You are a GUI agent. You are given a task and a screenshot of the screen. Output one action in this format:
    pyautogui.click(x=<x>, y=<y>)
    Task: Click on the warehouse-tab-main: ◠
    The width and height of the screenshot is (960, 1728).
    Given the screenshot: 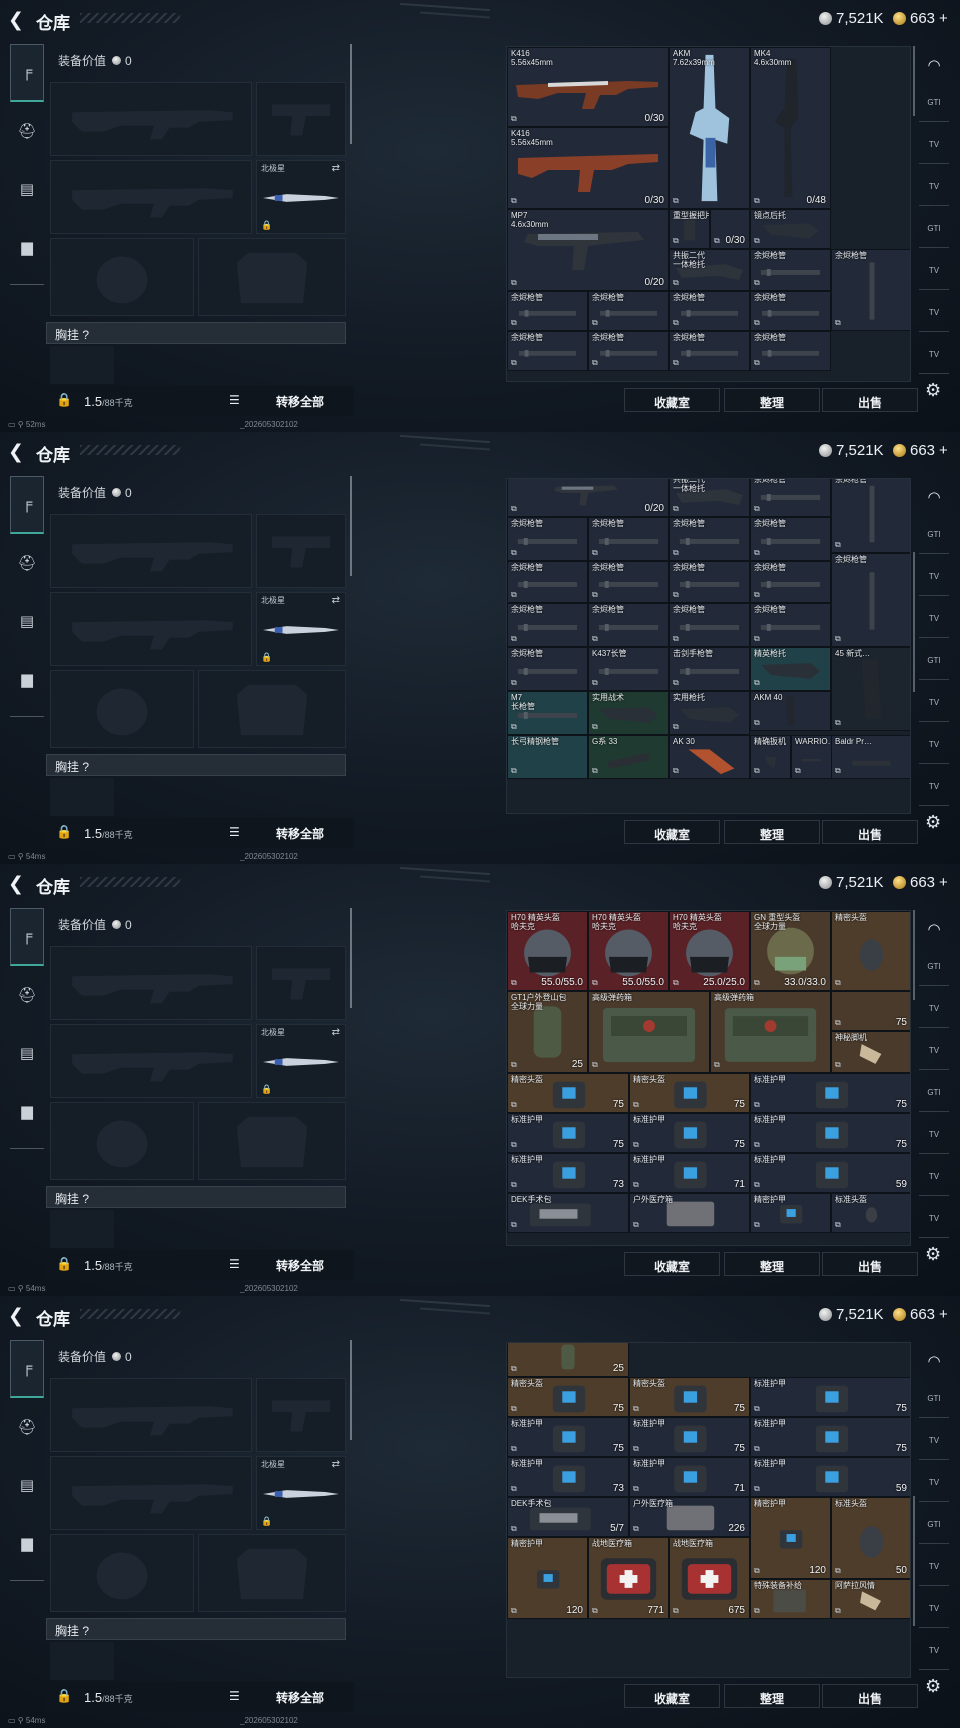 What is the action you would take?
    pyautogui.click(x=934, y=68)
    